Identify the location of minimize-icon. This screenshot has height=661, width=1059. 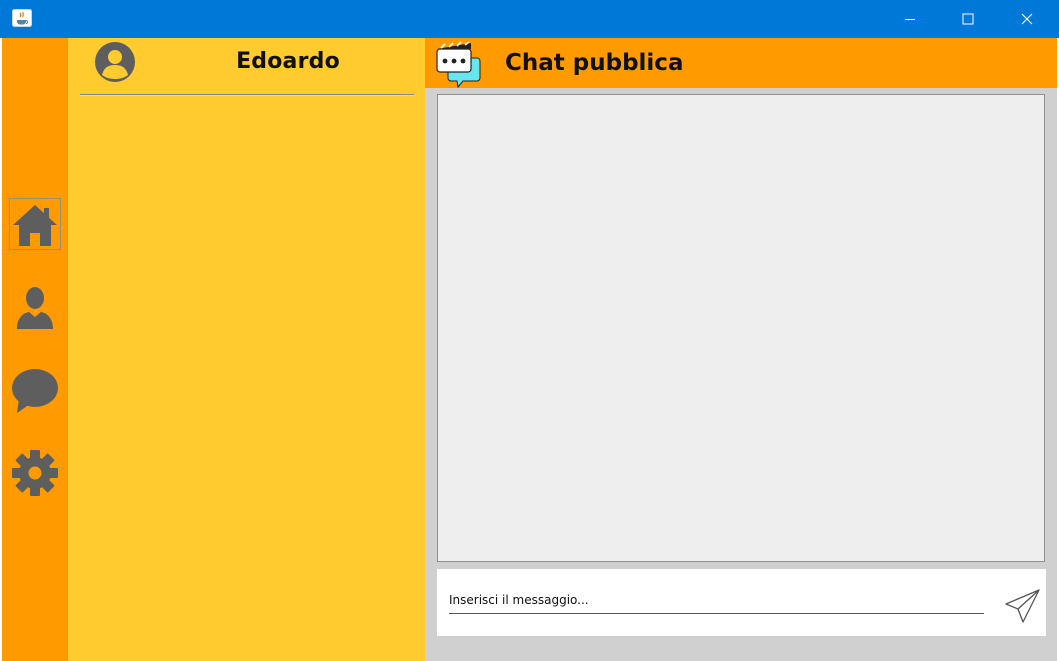
(910, 19).